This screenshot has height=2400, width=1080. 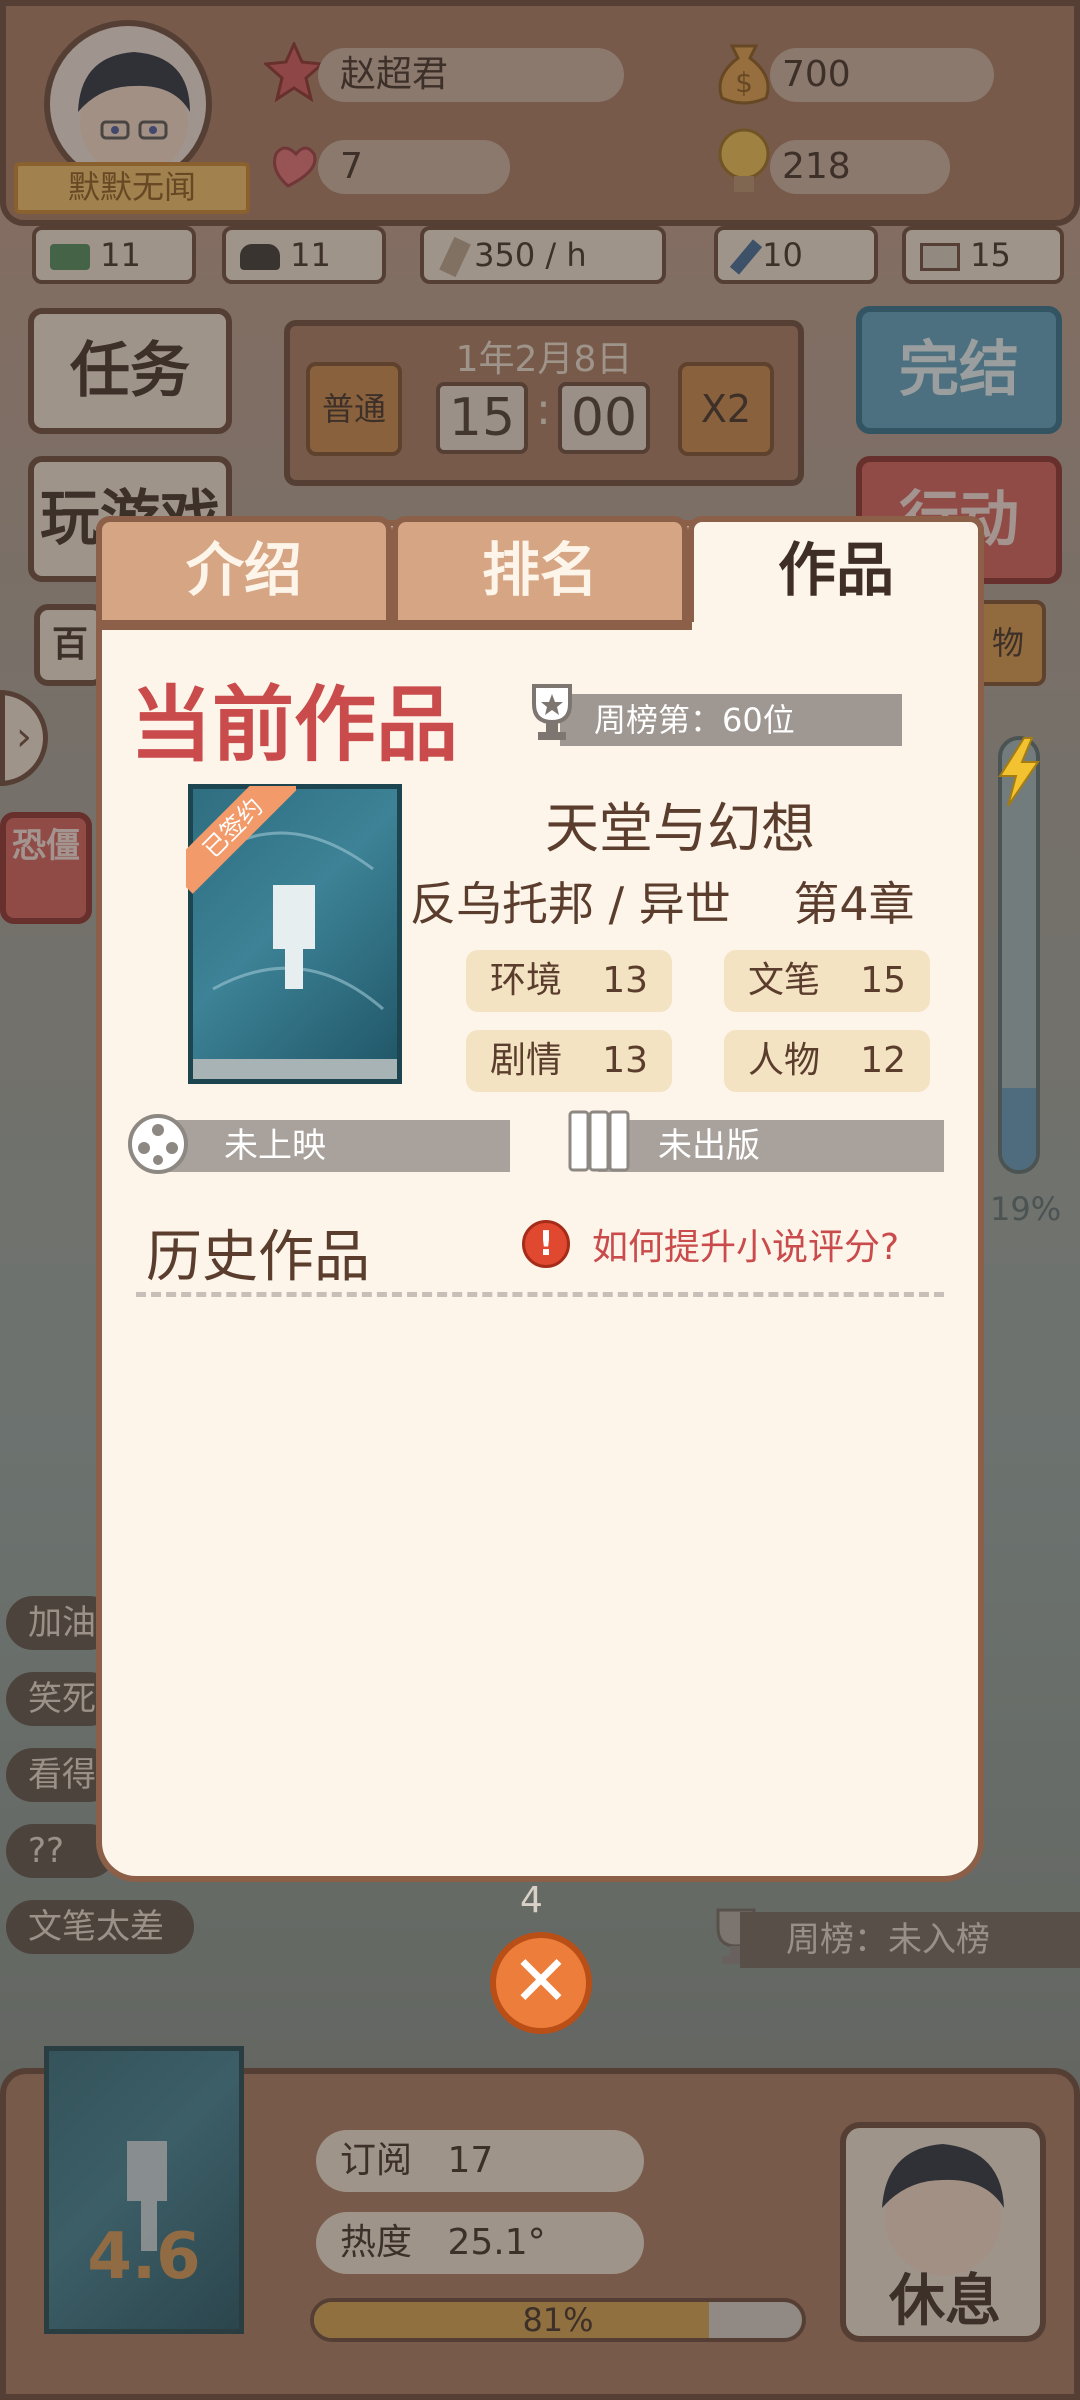 I want to click on book-chapter: 第4章, so click(x=854, y=904).